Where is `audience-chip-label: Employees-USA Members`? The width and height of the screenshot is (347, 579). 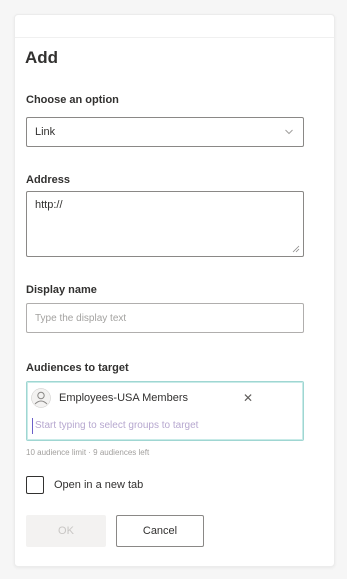
audience-chip-label: Employees-USA Members is located at coordinates (123, 398).